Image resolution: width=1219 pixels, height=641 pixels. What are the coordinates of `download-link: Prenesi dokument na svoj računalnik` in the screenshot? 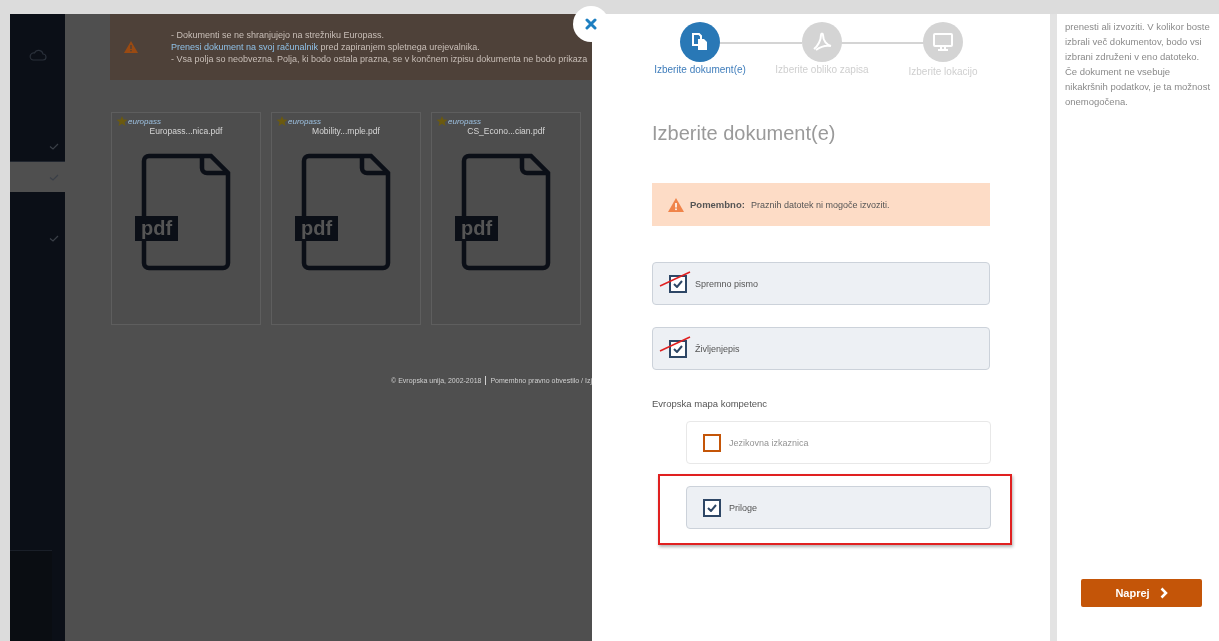 It's located at (245, 47).